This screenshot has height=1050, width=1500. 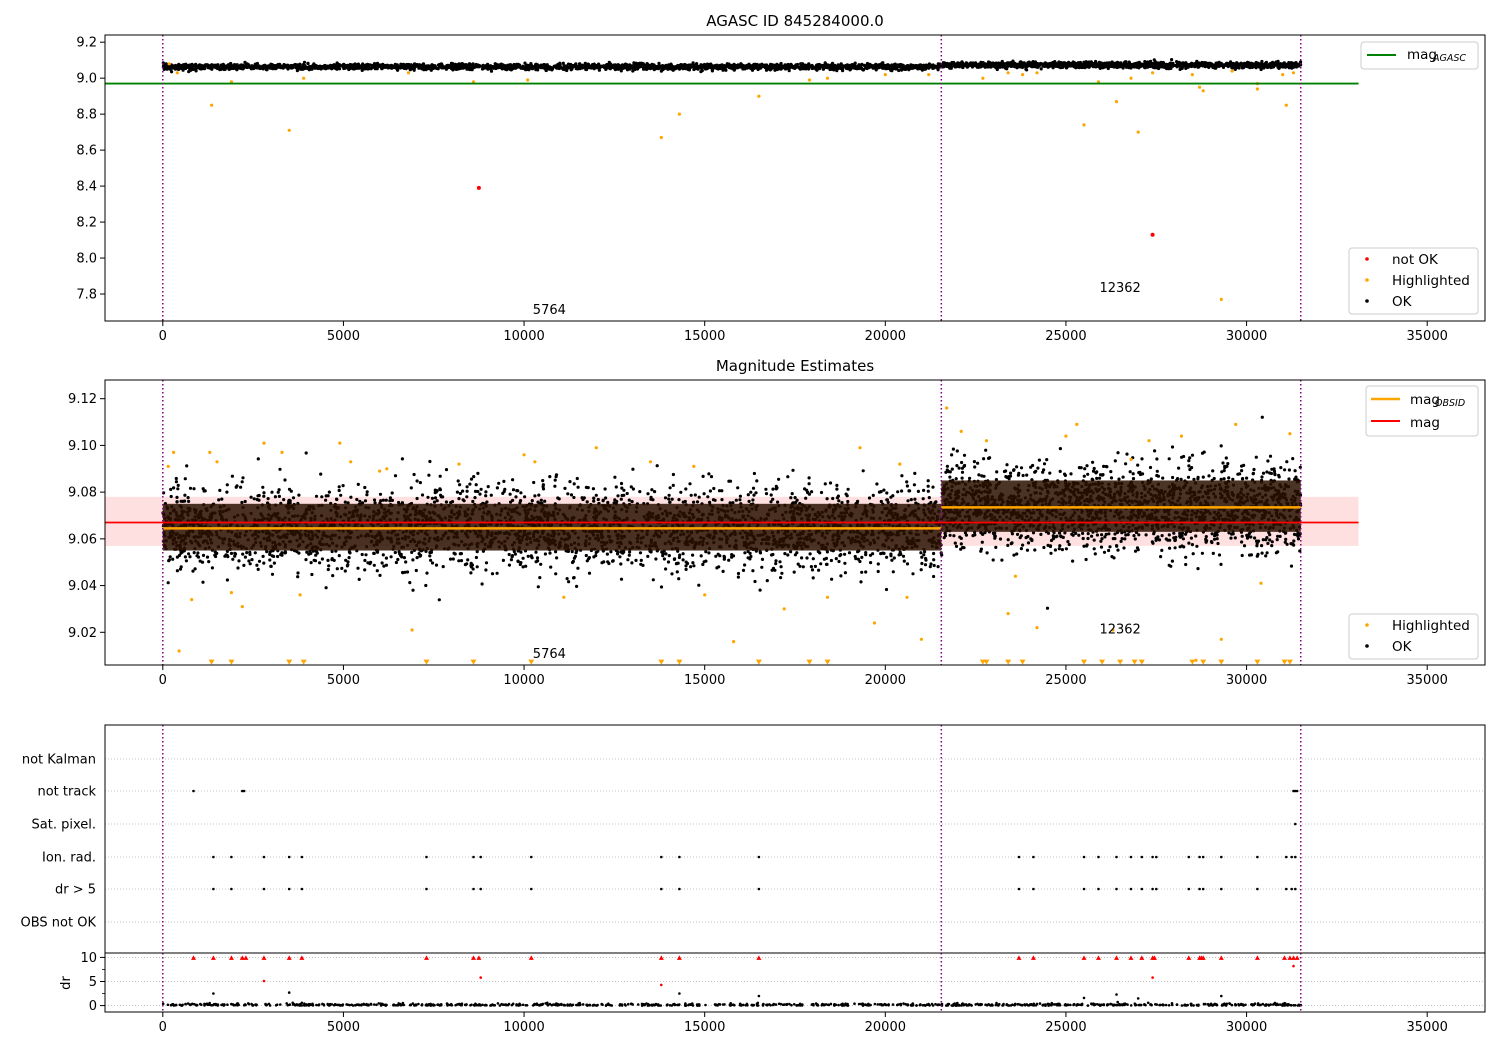 What do you see at coordinates (86, 115) in the screenshot?
I see `y-tick-label: 8.8` at bounding box center [86, 115].